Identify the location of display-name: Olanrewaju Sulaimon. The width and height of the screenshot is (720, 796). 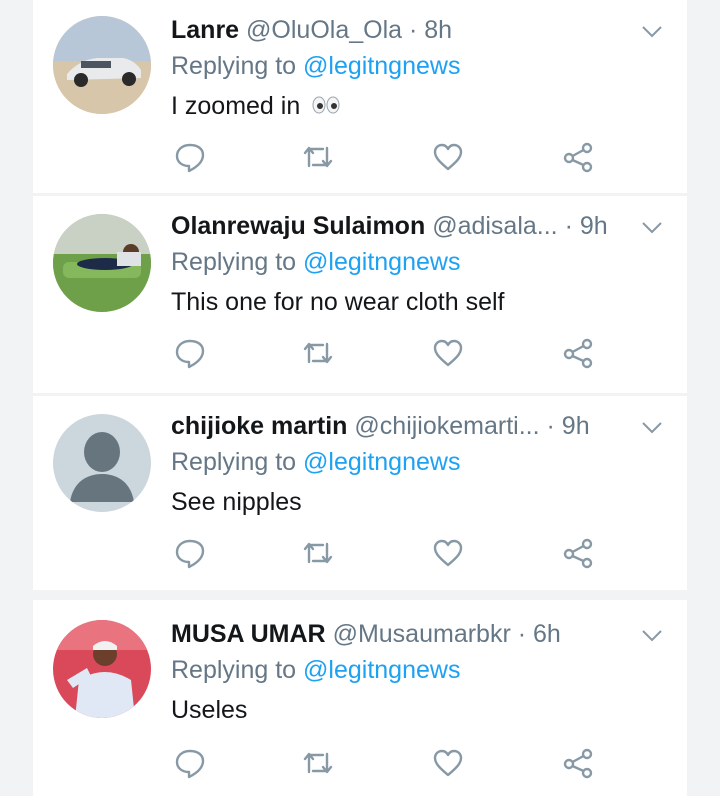
(298, 226).